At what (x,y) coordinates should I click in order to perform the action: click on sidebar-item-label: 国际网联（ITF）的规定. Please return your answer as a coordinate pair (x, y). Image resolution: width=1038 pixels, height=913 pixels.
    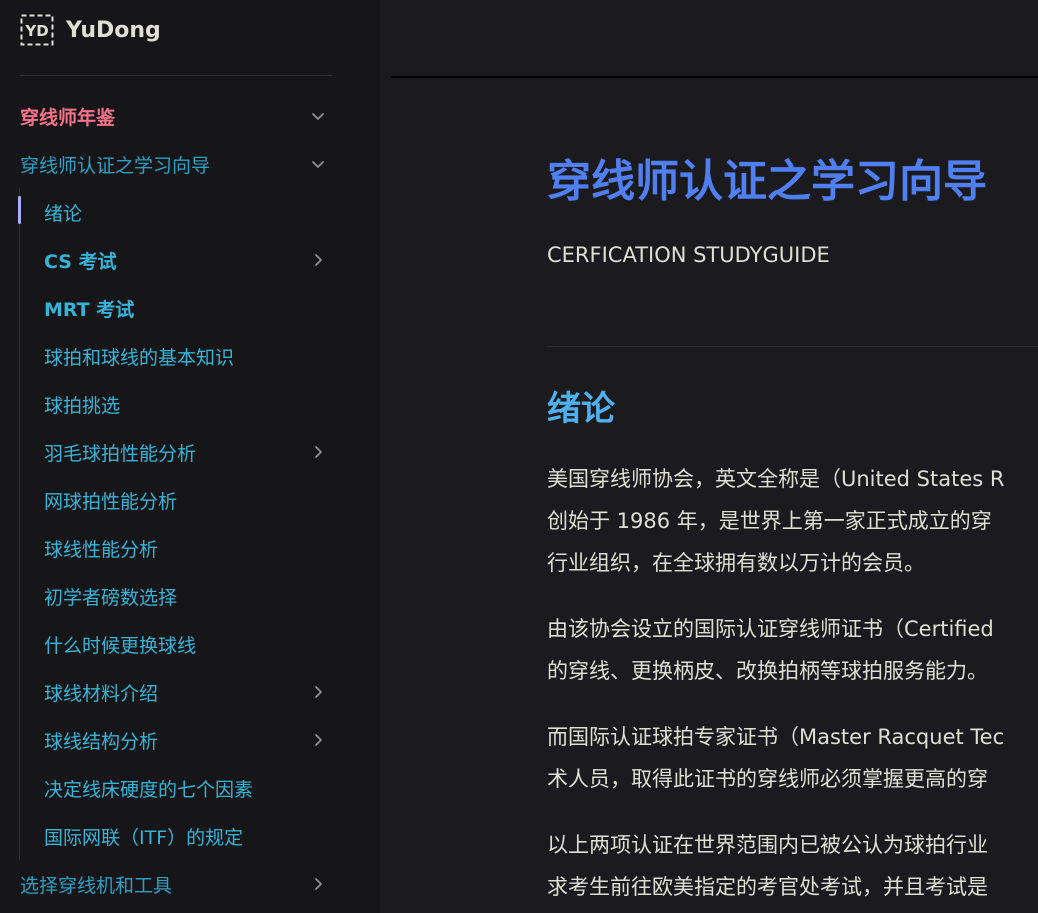
    Looking at the image, I should click on (144, 837).